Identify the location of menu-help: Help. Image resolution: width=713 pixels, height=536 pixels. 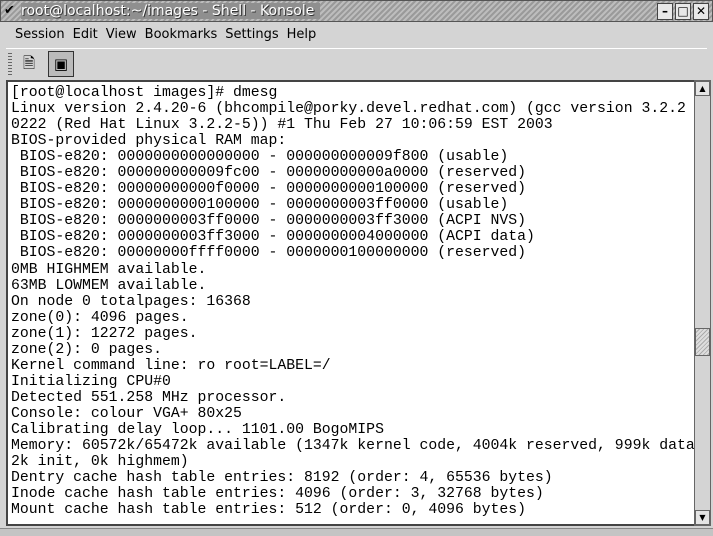
(302, 34).